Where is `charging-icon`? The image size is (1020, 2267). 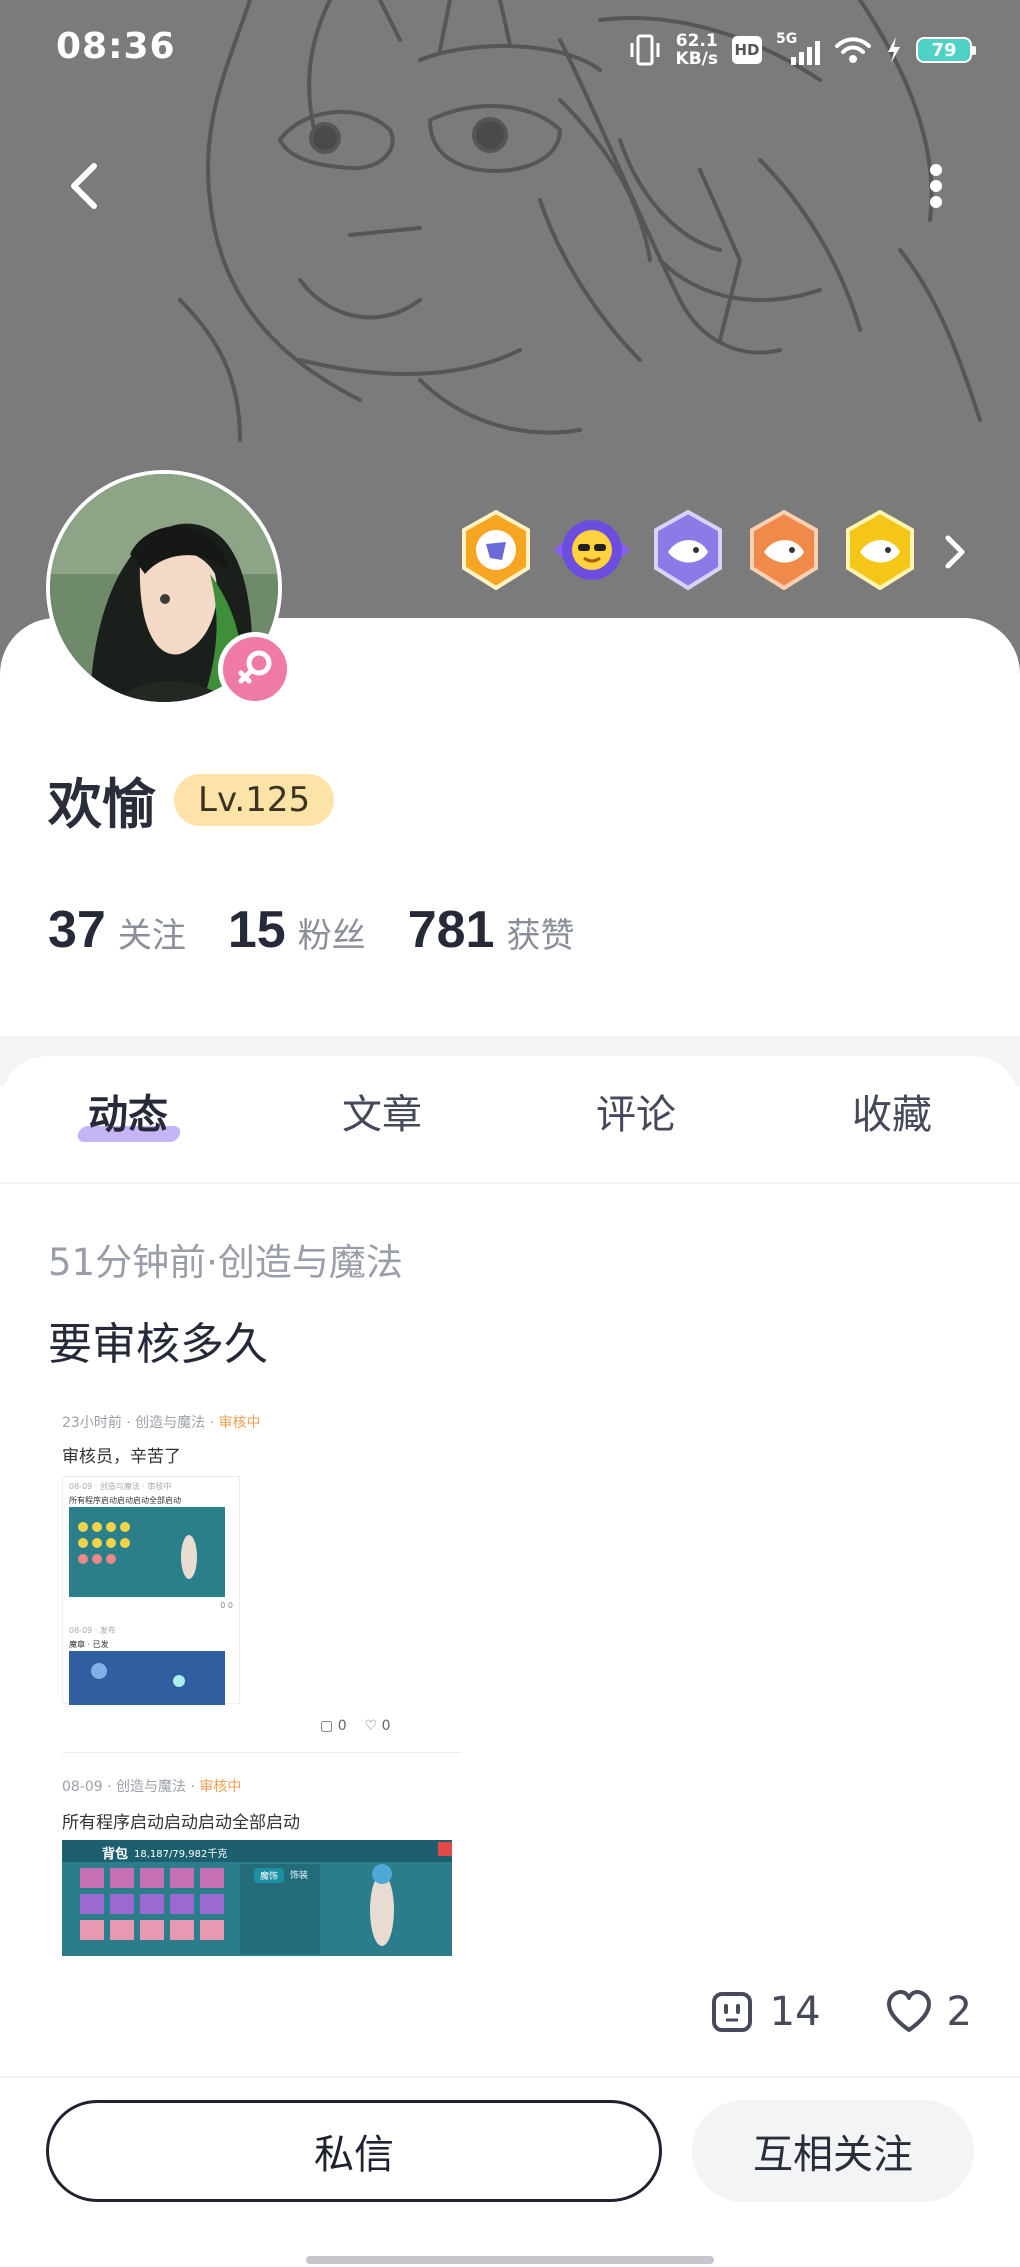
charging-icon is located at coordinates (894, 50).